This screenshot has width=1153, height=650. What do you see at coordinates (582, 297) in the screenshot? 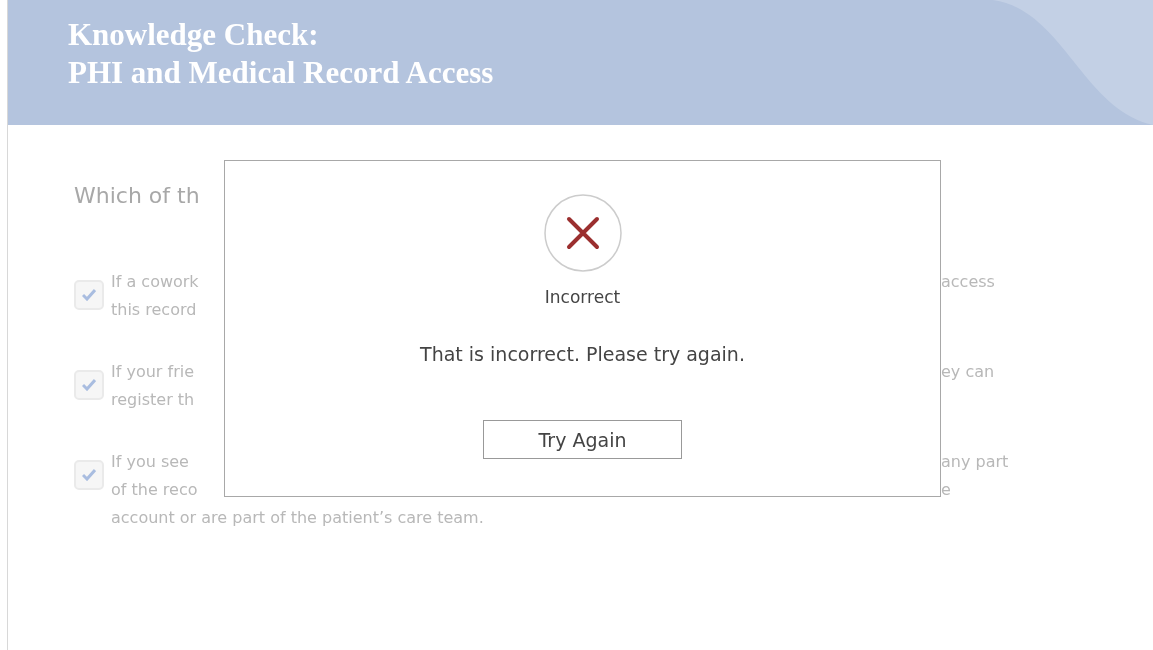
I see `dialog-title: Incorrect` at bounding box center [582, 297].